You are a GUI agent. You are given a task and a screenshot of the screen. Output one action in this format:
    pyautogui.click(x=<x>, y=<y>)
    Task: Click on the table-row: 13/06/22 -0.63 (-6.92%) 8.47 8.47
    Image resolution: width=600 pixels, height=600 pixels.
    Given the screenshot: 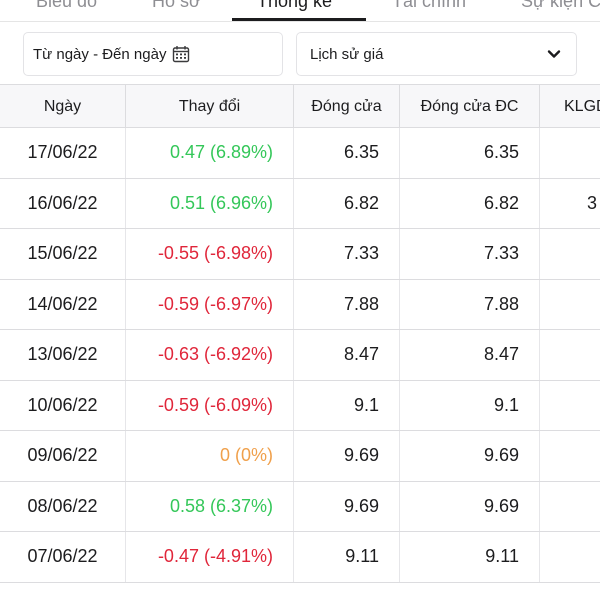 What is the action you would take?
    pyautogui.click(x=300, y=355)
    